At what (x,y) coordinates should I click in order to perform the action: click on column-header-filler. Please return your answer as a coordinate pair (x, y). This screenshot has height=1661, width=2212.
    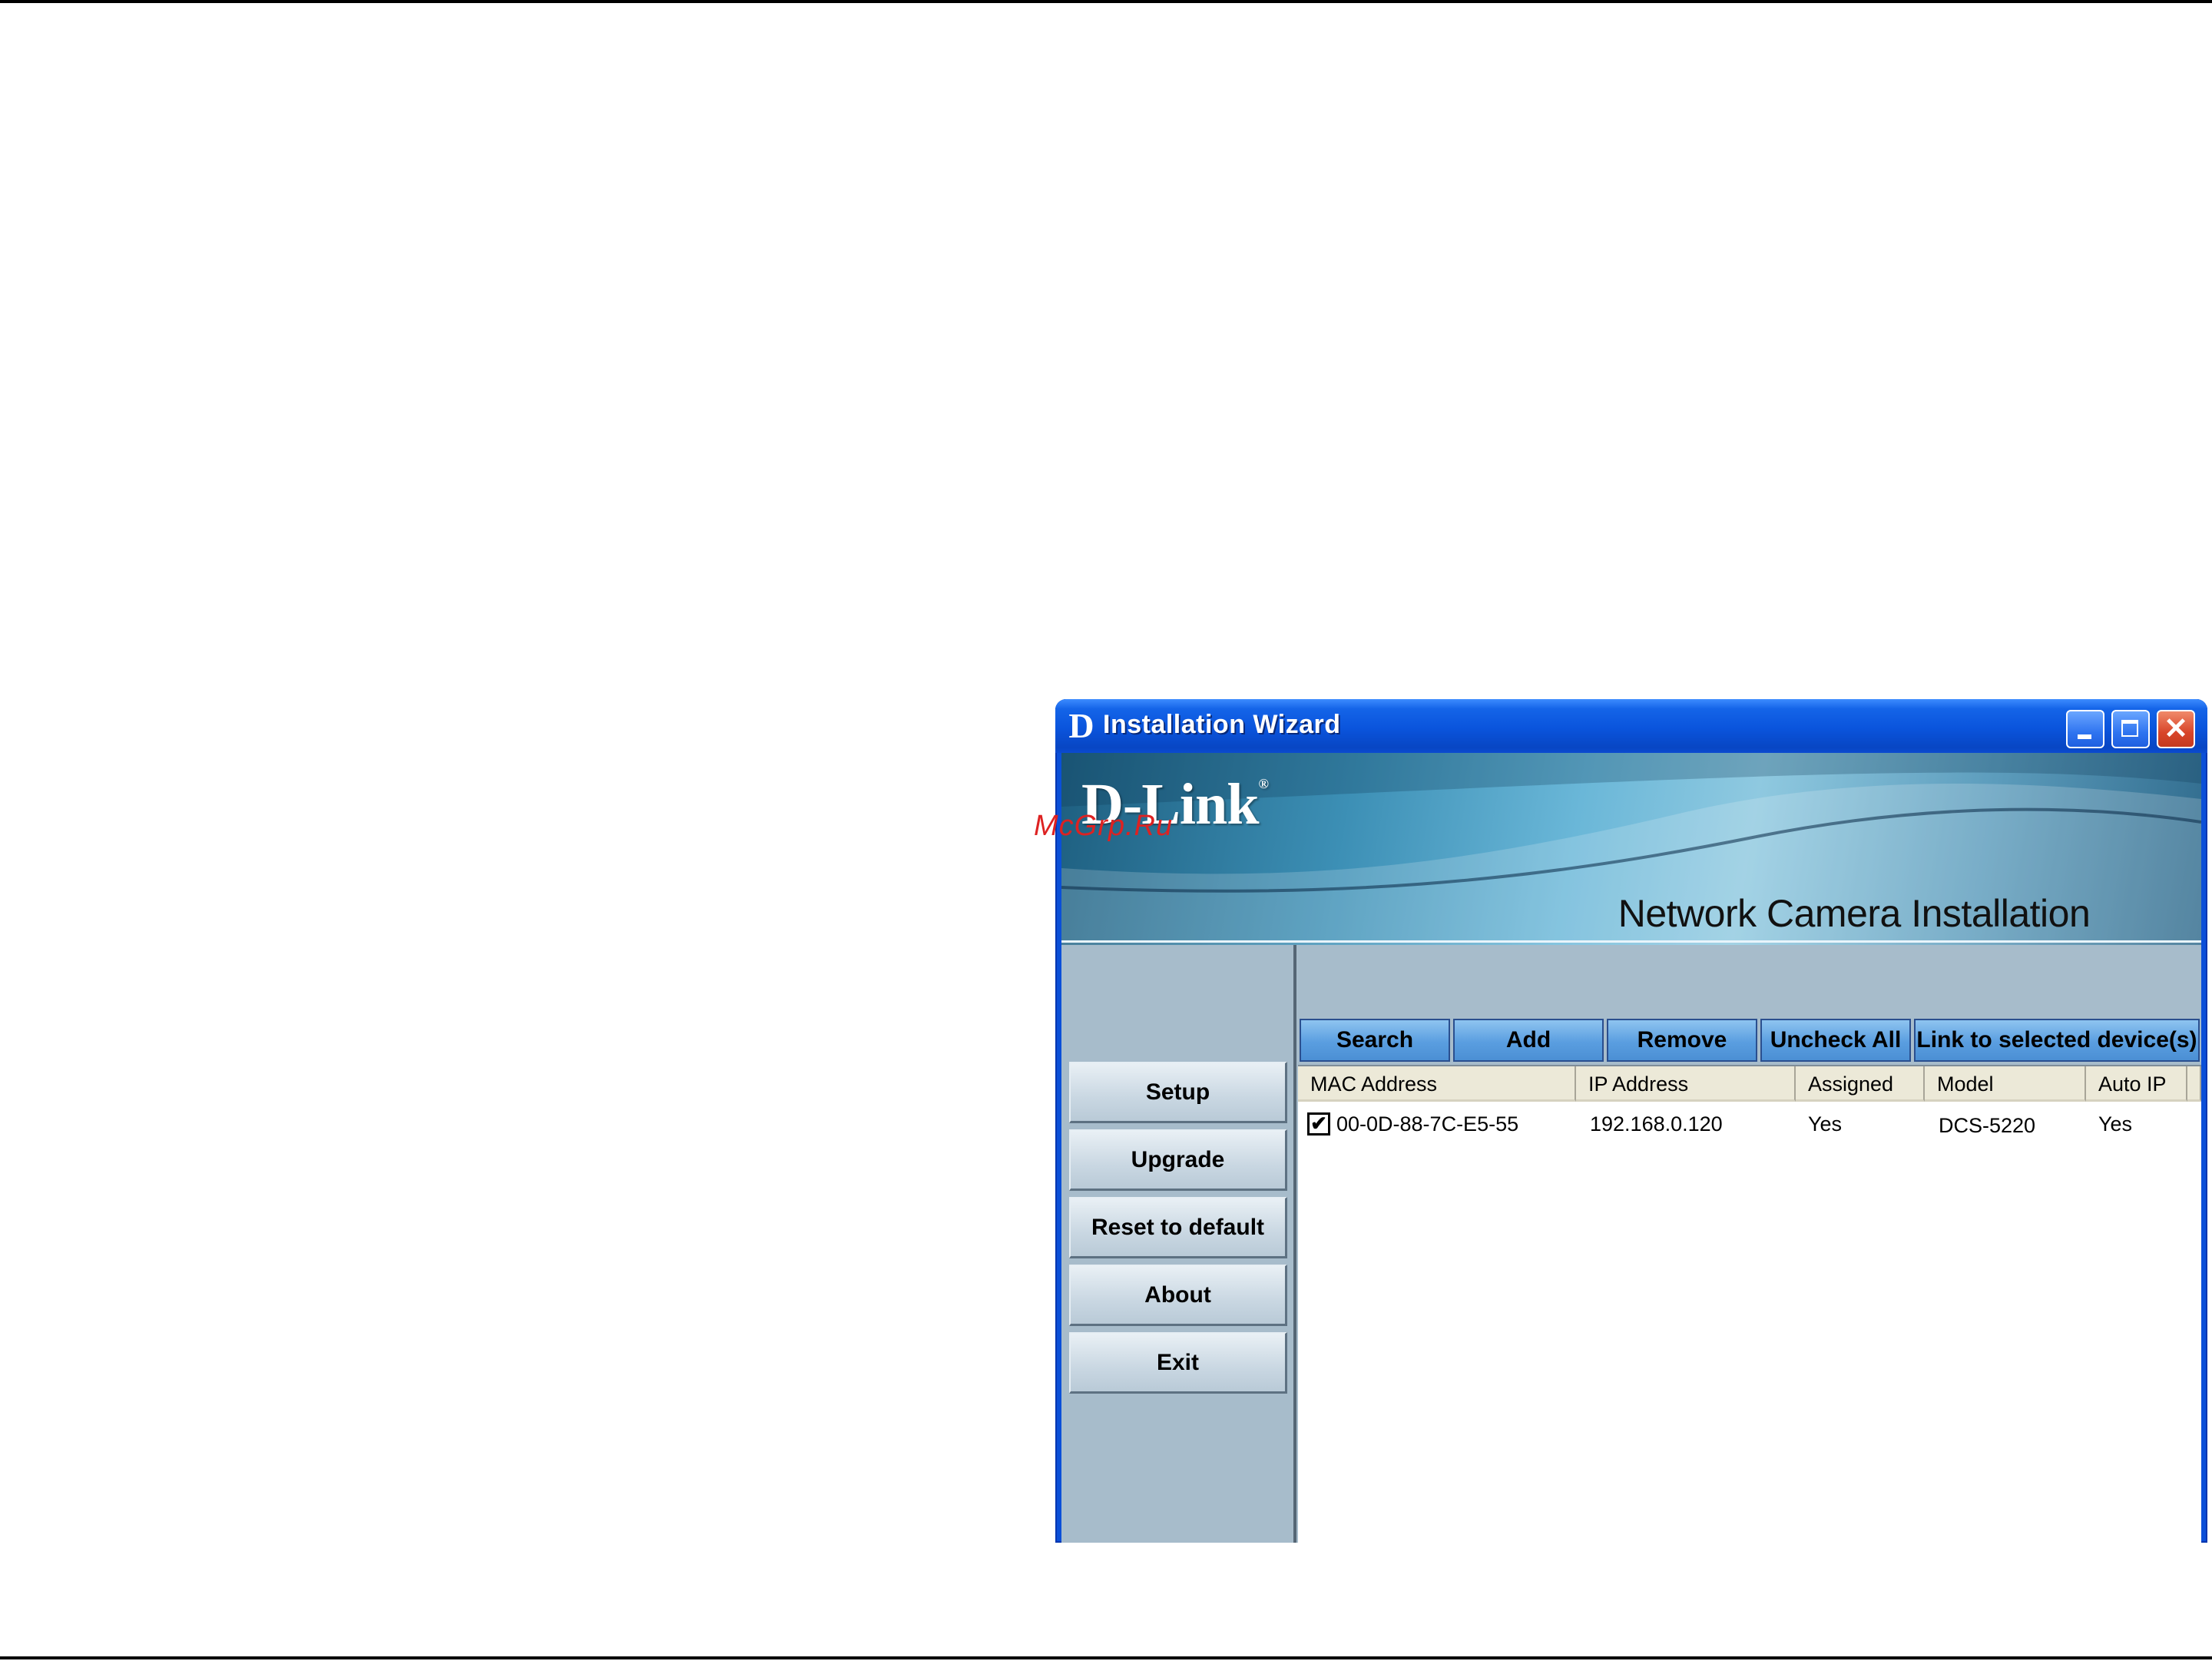
    Looking at the image, I should click on (2194, 1084).